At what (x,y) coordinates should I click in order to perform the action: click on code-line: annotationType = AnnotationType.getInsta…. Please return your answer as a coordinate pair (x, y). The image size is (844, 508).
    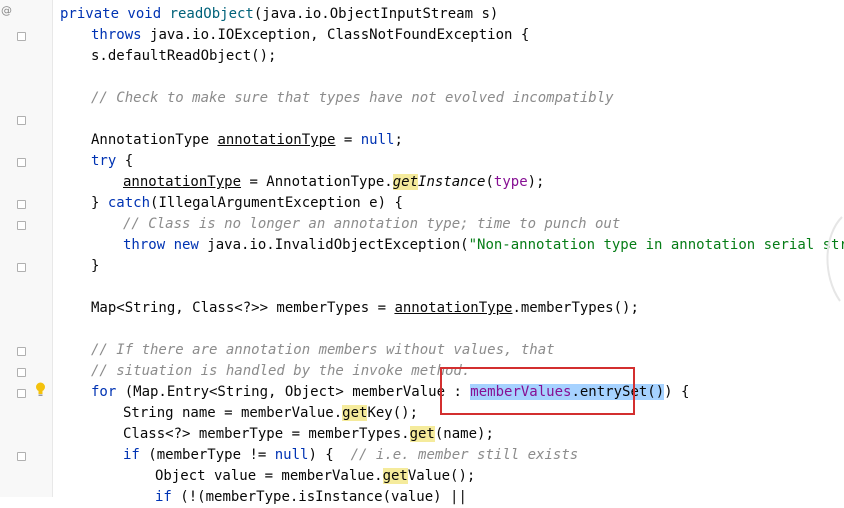
    Looking at the image, I should click on (334, 182).